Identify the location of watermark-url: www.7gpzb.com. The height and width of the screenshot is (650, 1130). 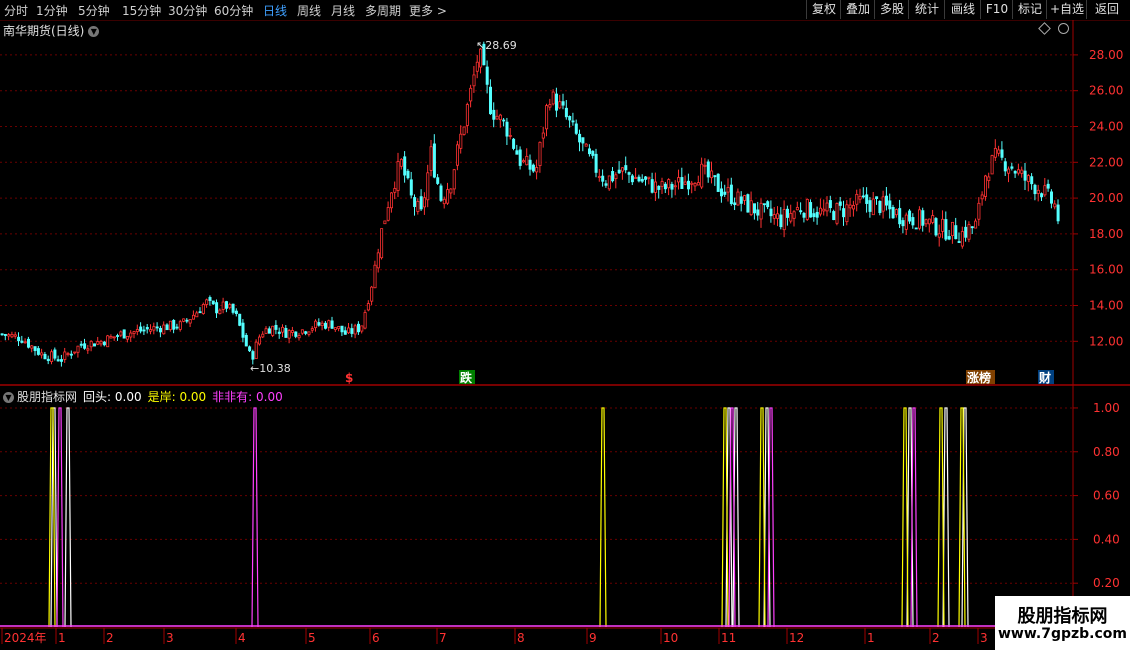
(1062, 634).